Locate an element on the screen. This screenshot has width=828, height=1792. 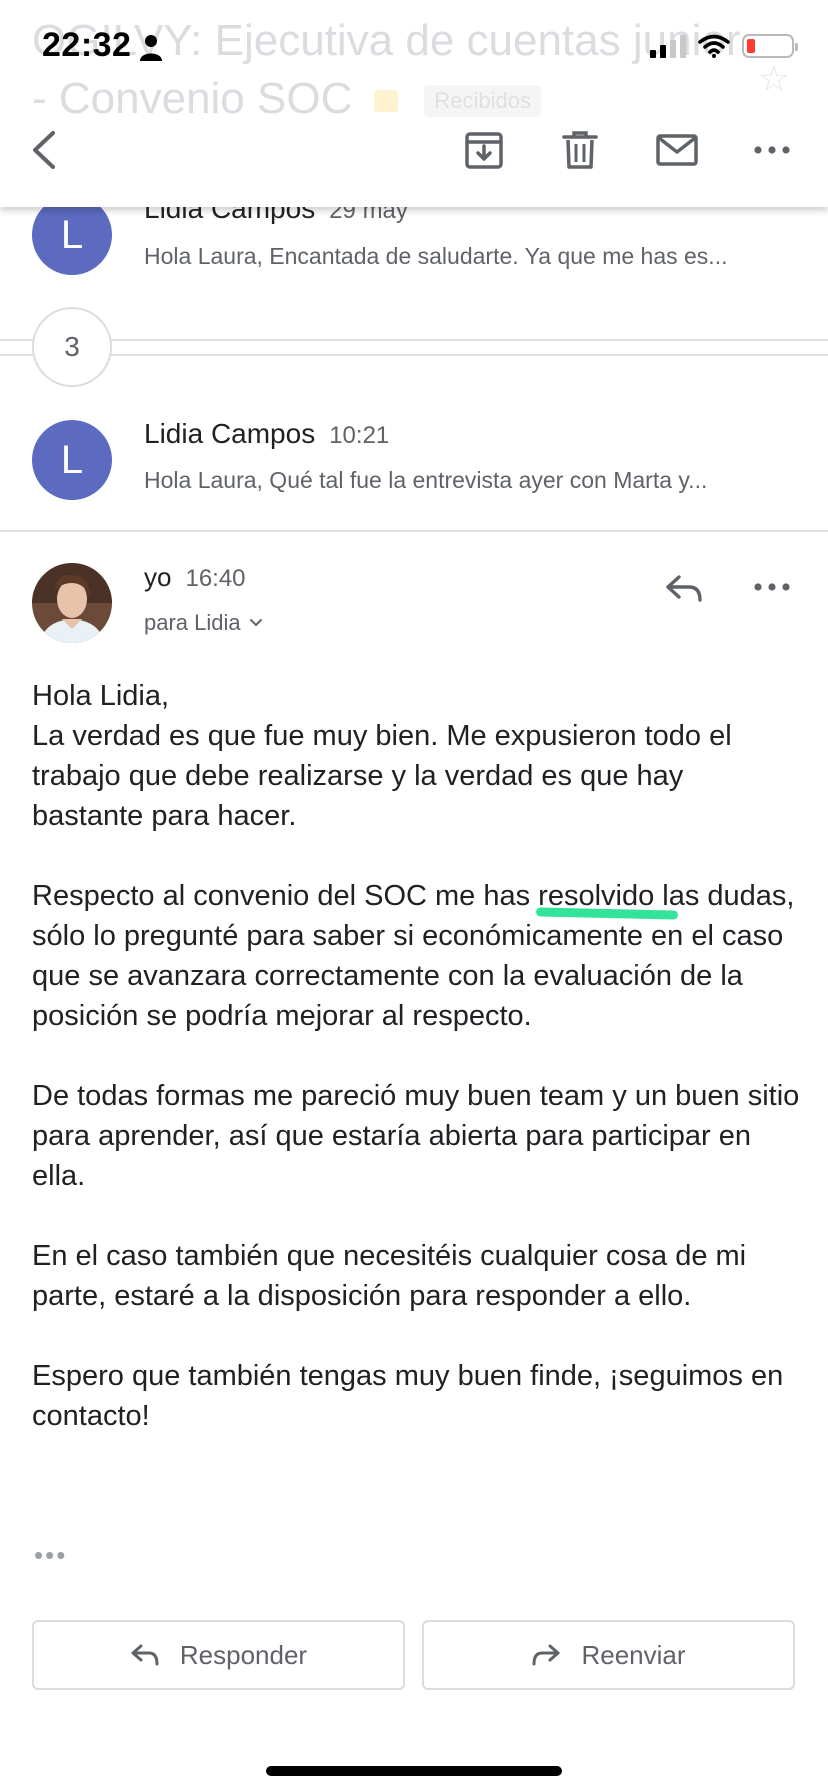
recipient-details: para Lidia is located at coordinates (203, 623).